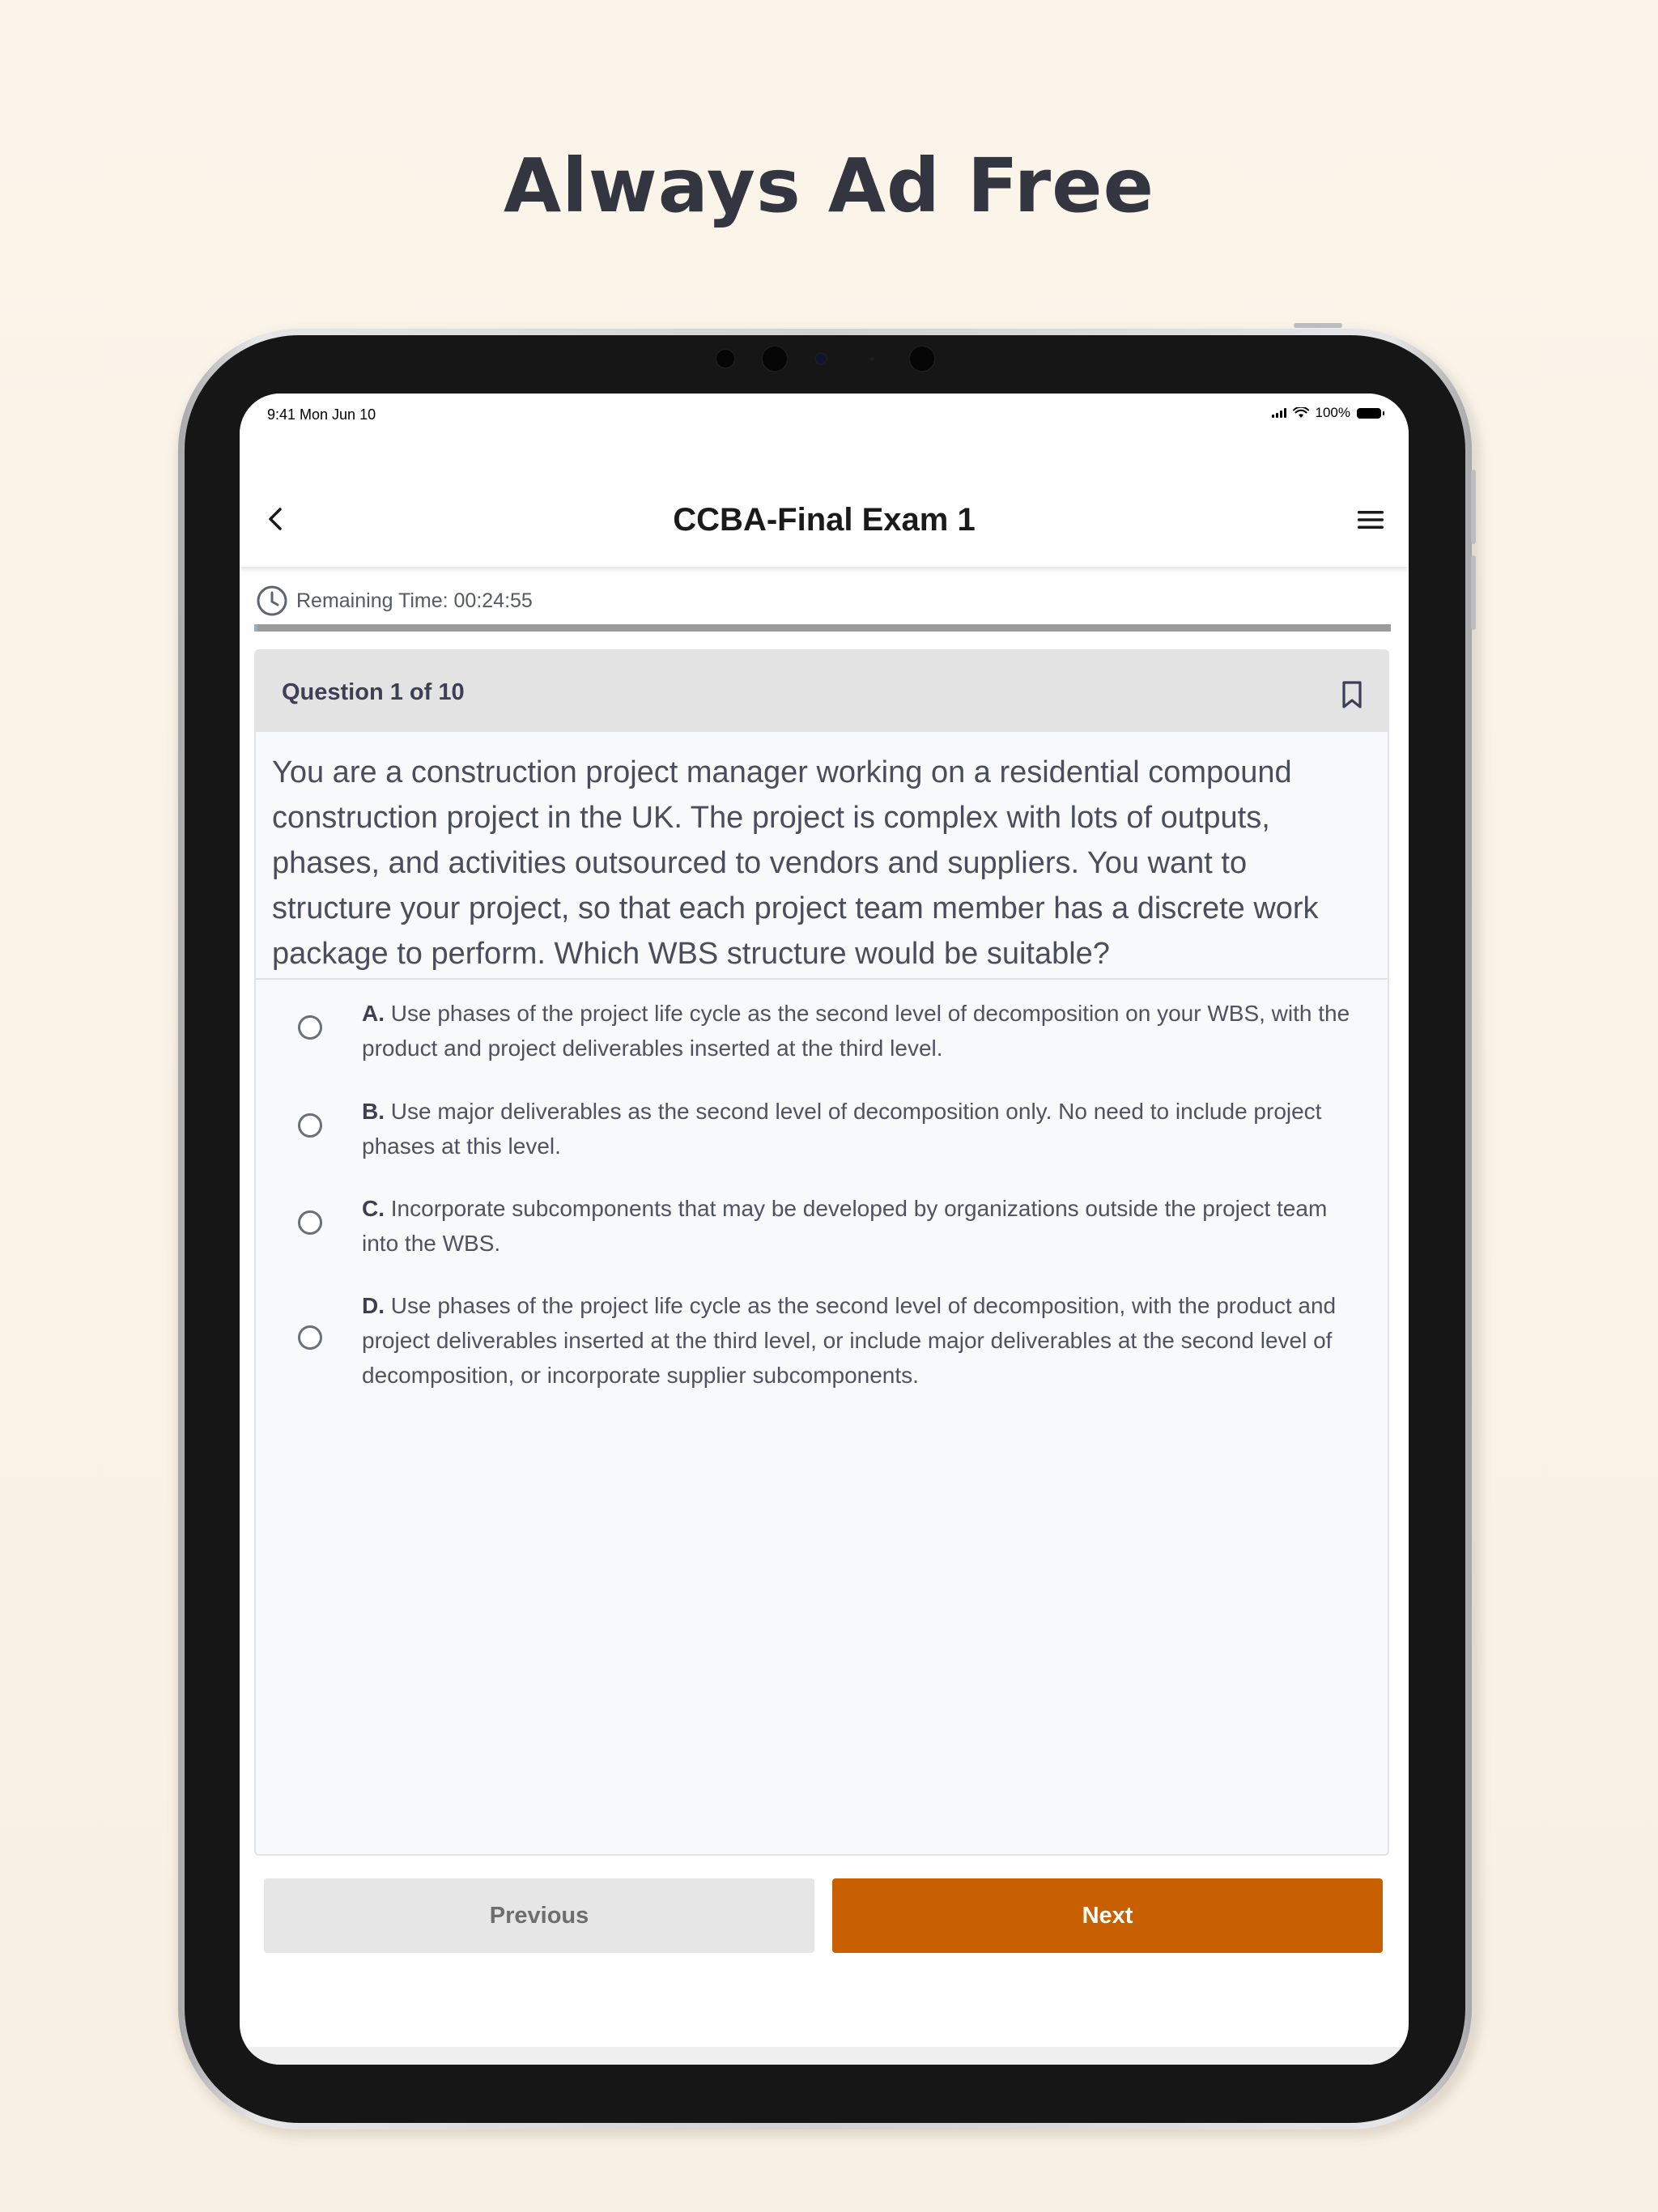  Describe the element at coordinates (1332, 412) in the screenshot. I see `battery-percent: 100%` at that location.